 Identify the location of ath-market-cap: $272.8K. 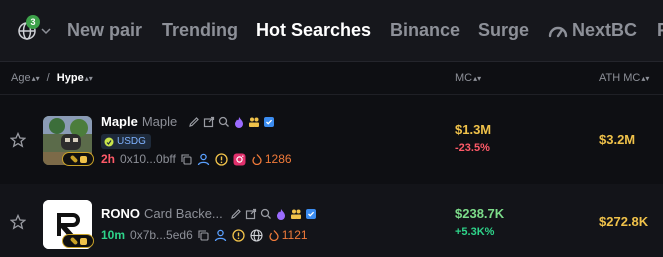
(624, 221).